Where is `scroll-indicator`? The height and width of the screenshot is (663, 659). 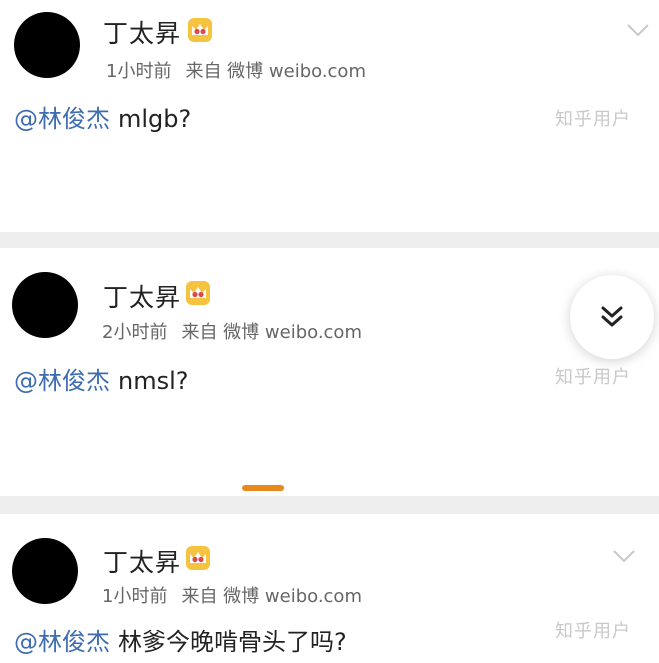
scroll-indicator is located at coordinates (263, 488).